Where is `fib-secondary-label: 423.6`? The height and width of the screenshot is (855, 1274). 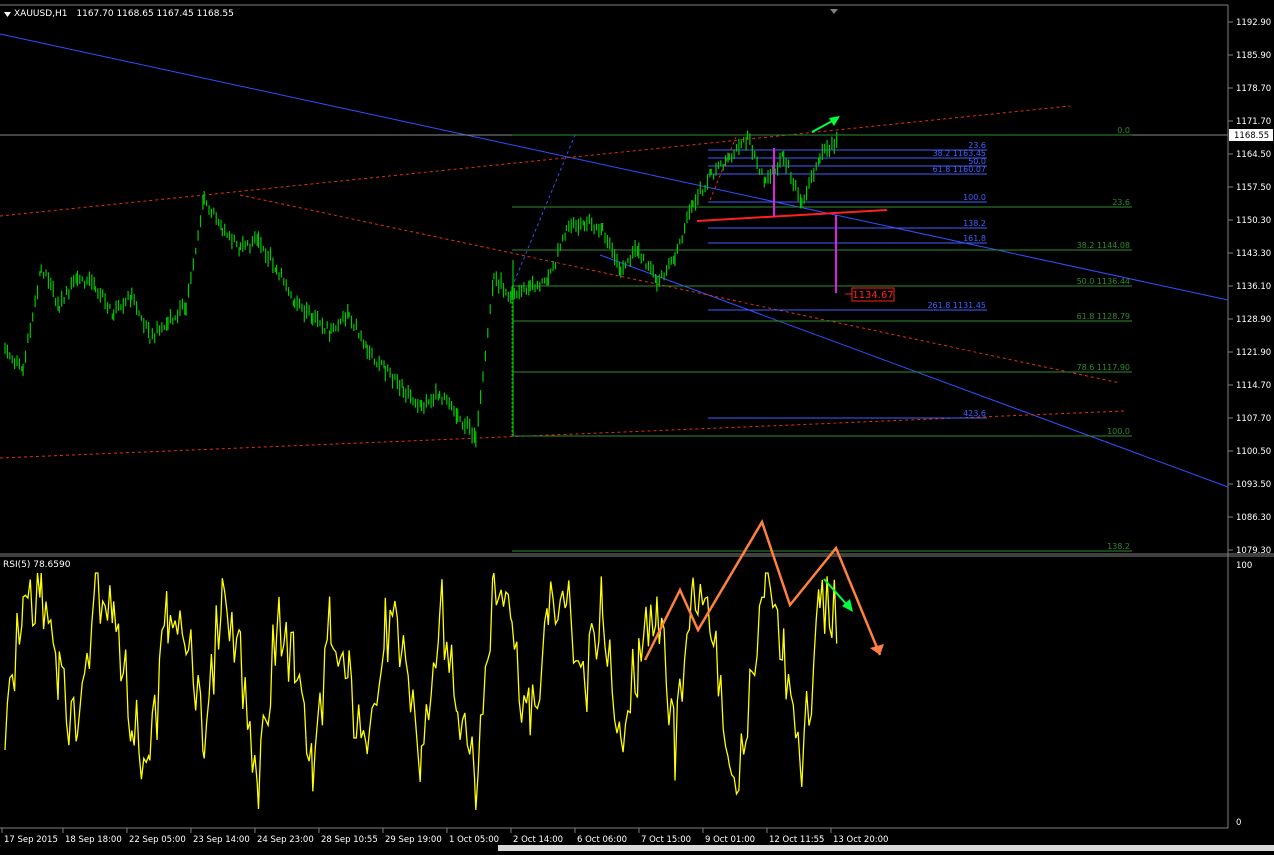
fib-secondary-label: 423.6 is located at coordinates (974, 413).